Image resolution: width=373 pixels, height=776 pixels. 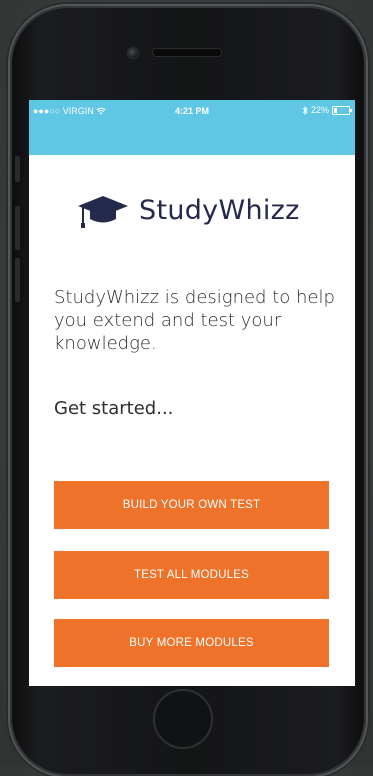 What do you see at coordinates (17, 280) in the screenshot?
I see `volume-down-button` at bounding box center [17, 280].